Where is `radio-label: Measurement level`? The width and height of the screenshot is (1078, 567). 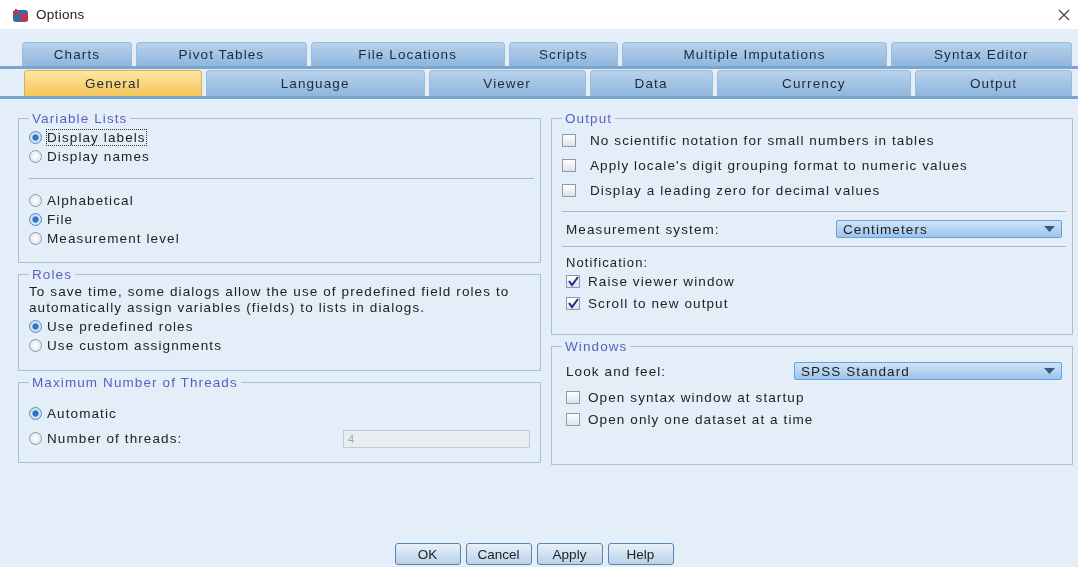 radio-label: Measurement level is located at coordinates (113, 238).